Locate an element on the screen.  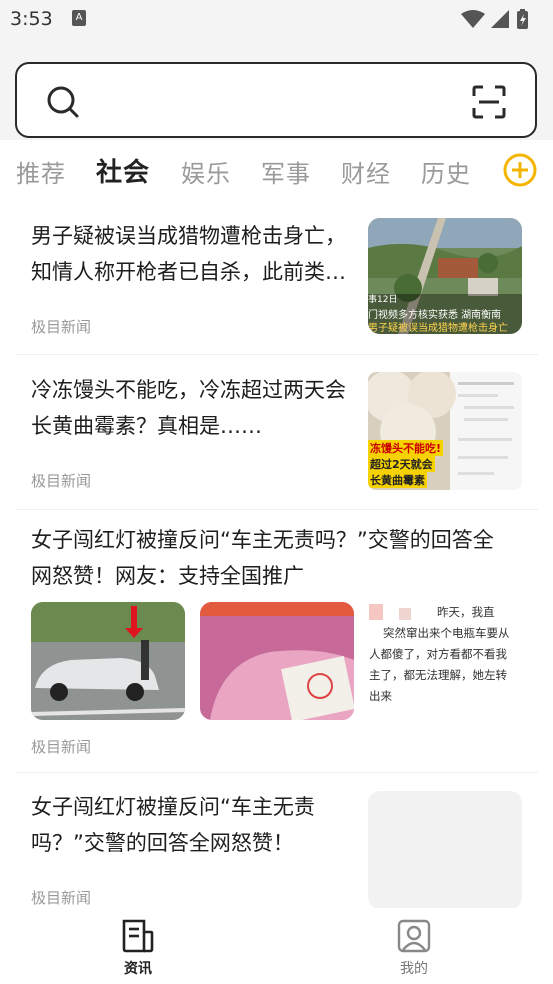
thumb-caption: 超过2天就会 is located at coordinates (401, 464).